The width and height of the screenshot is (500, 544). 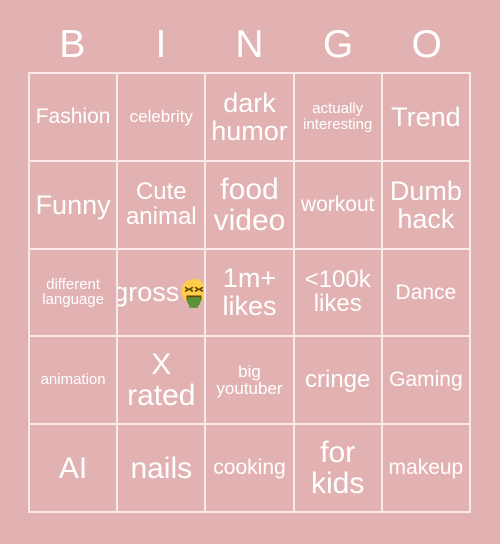 I want to click on bingo-cell: Dumb hack, so click(x=426, y=205).